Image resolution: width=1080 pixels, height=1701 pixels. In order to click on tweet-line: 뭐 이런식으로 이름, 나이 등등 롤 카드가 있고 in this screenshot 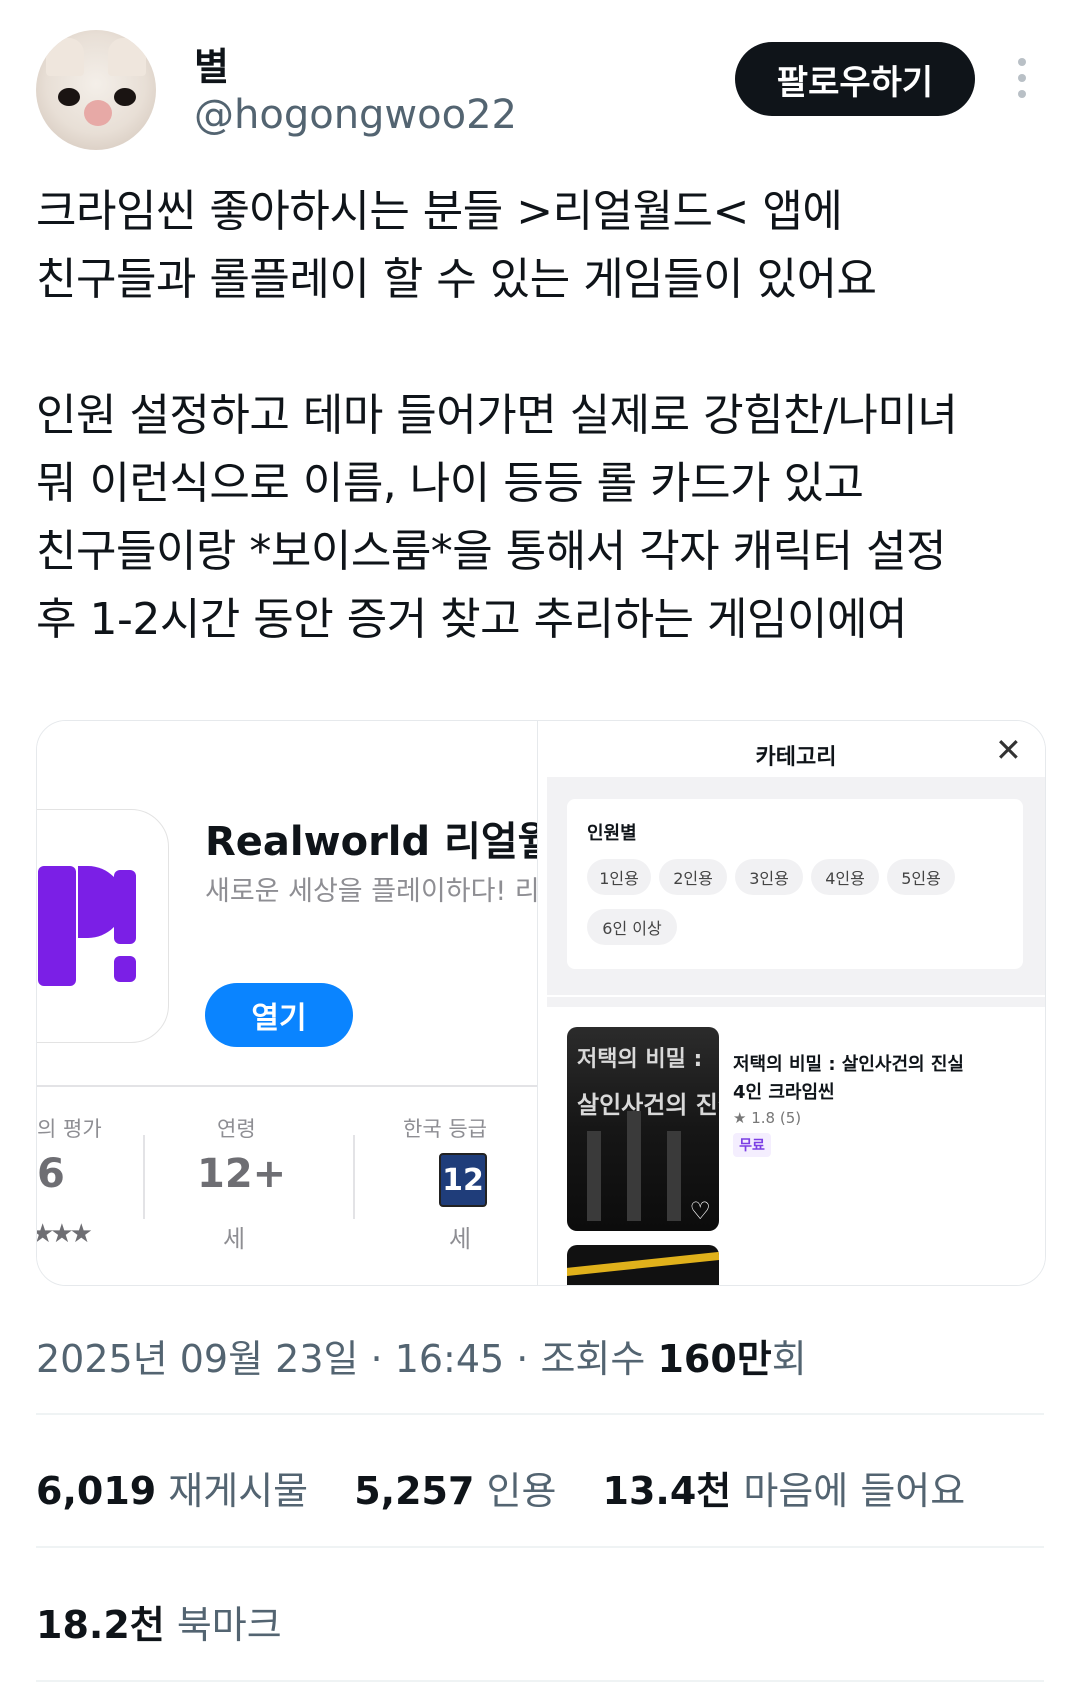, I will do `click(450, 483)`.